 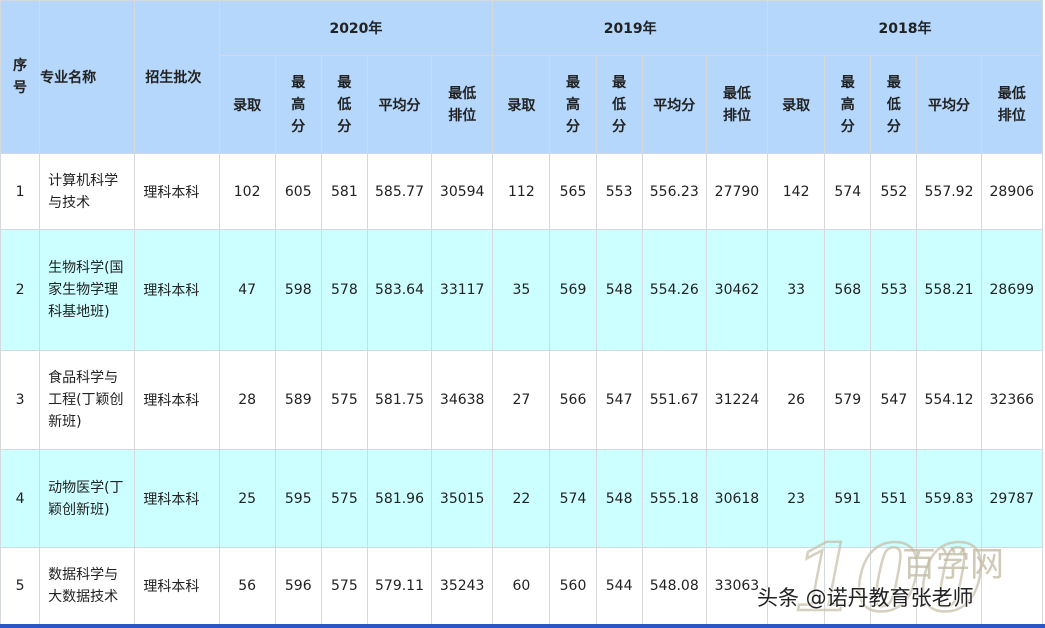 I want to click on header-year-2018: 2018年, so click(x=905, y=28).